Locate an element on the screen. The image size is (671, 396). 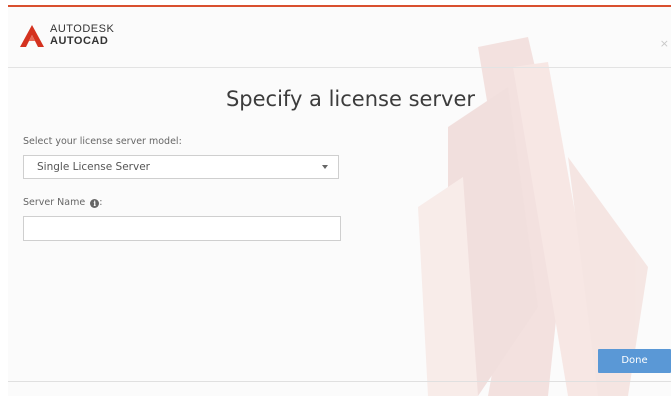
close-icon: × is located at coordinates (664, 43).